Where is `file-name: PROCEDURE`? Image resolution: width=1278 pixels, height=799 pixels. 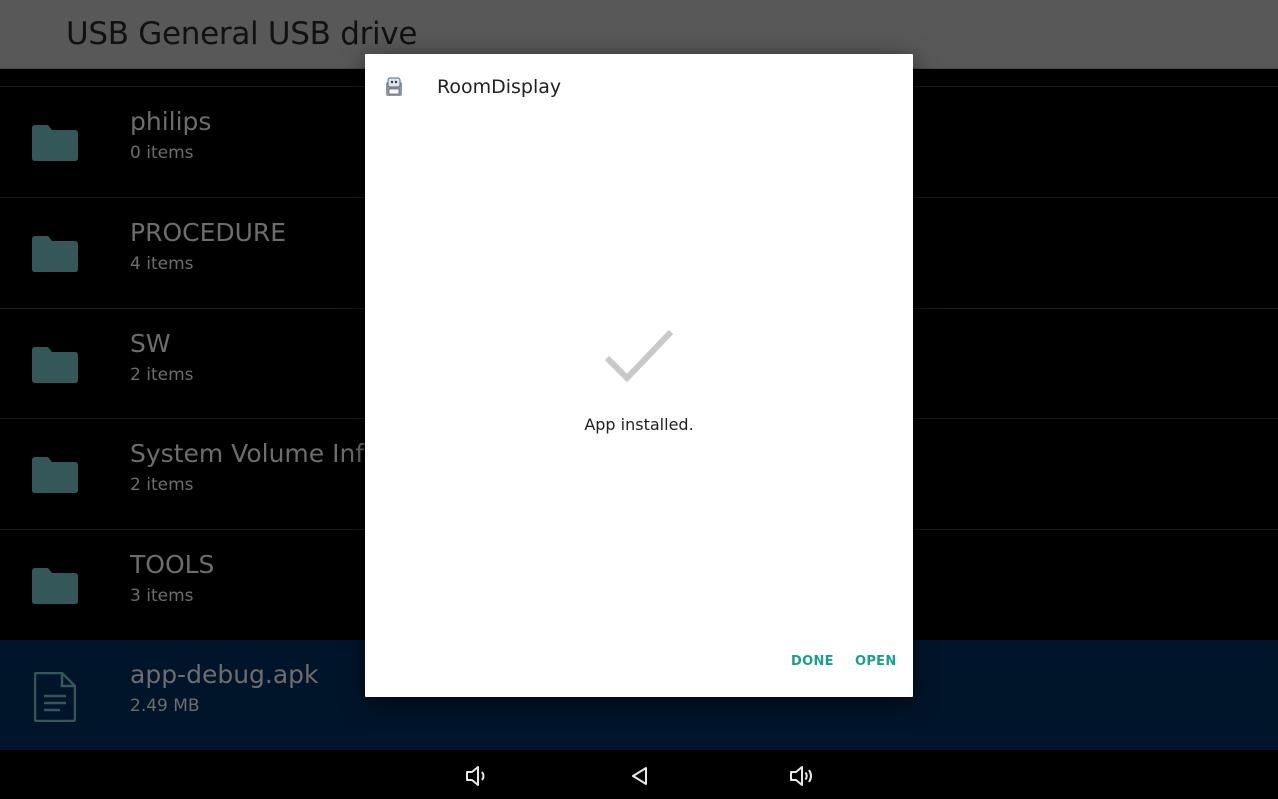
file-name: PROCEDURE is located at coordinates (208, 232).